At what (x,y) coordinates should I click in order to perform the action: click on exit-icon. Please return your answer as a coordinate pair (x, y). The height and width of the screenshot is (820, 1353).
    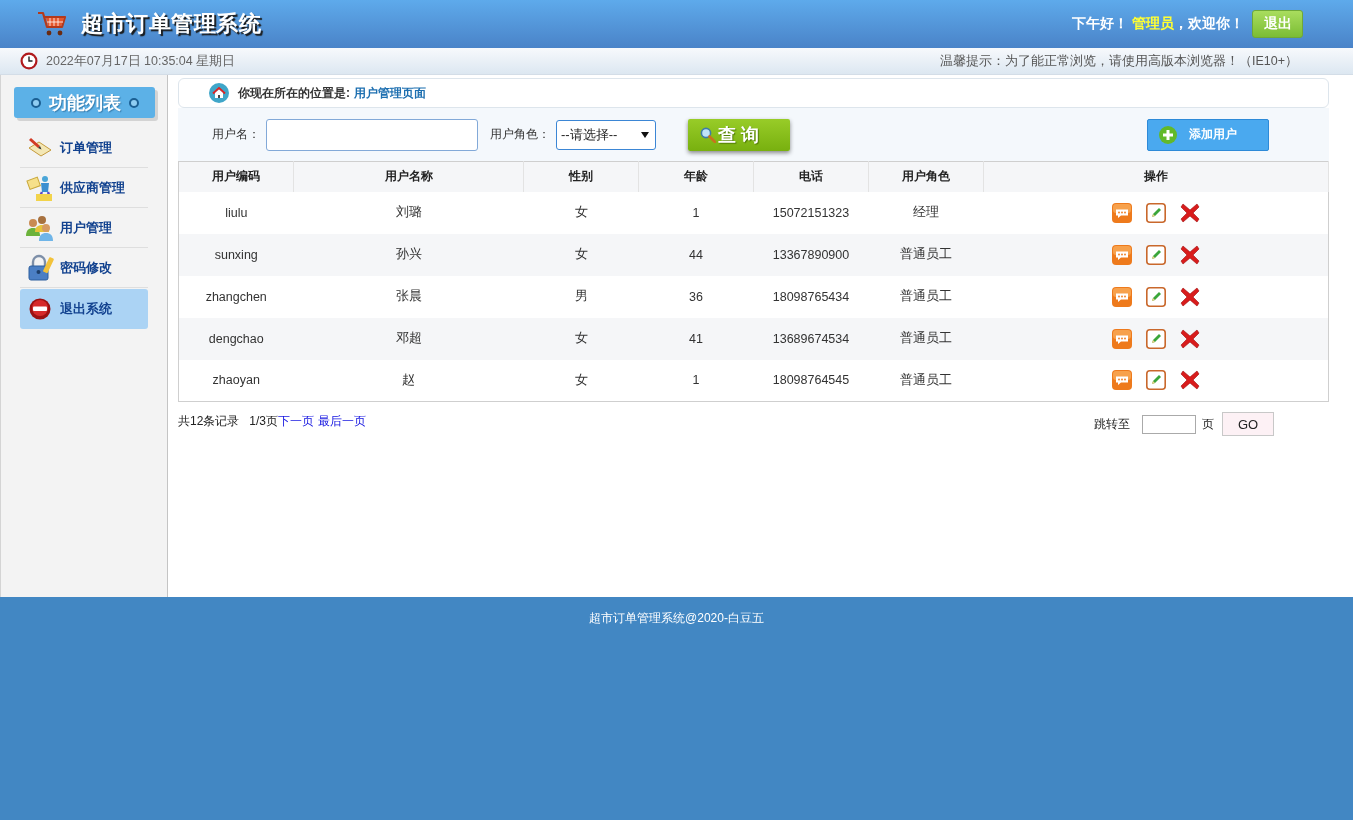
    Looking at the image, I should click on (40, 308).